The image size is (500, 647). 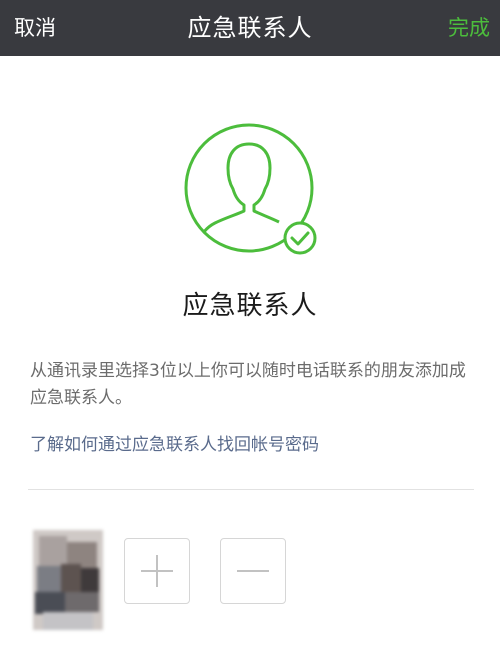 I want to click on description-text: 从通讯录里选择3位以上你可以随时电话联系的朋友添加成应急联系人。, so click(x=248, y=384).